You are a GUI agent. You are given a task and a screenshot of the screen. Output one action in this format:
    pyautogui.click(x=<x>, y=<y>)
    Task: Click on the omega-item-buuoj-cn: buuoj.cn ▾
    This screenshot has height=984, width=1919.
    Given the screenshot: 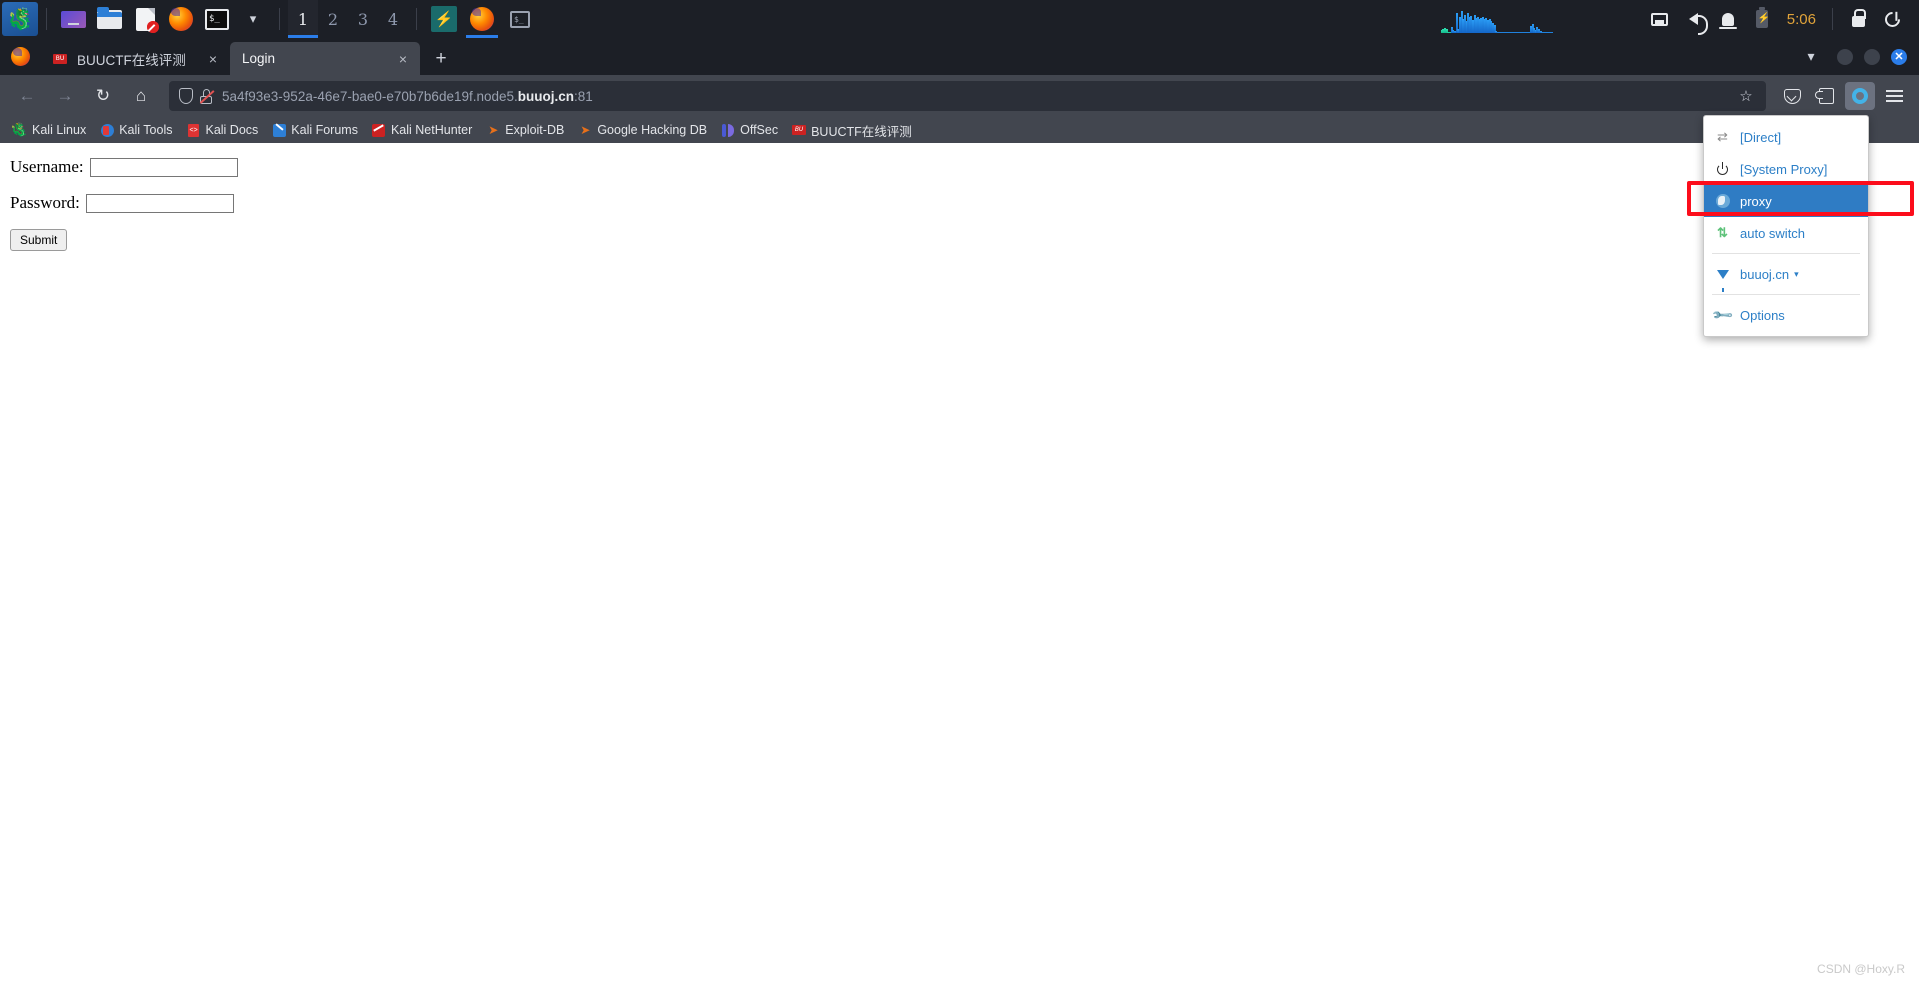 What is the action you would take?
    pyautogui.click(x=1786, y=275)
    